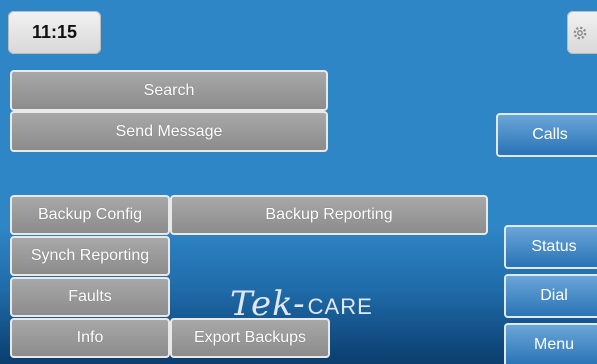 The width and height of the screenshot is (597, 364). I want to click on menu-button: Menu, so click(550, 343).